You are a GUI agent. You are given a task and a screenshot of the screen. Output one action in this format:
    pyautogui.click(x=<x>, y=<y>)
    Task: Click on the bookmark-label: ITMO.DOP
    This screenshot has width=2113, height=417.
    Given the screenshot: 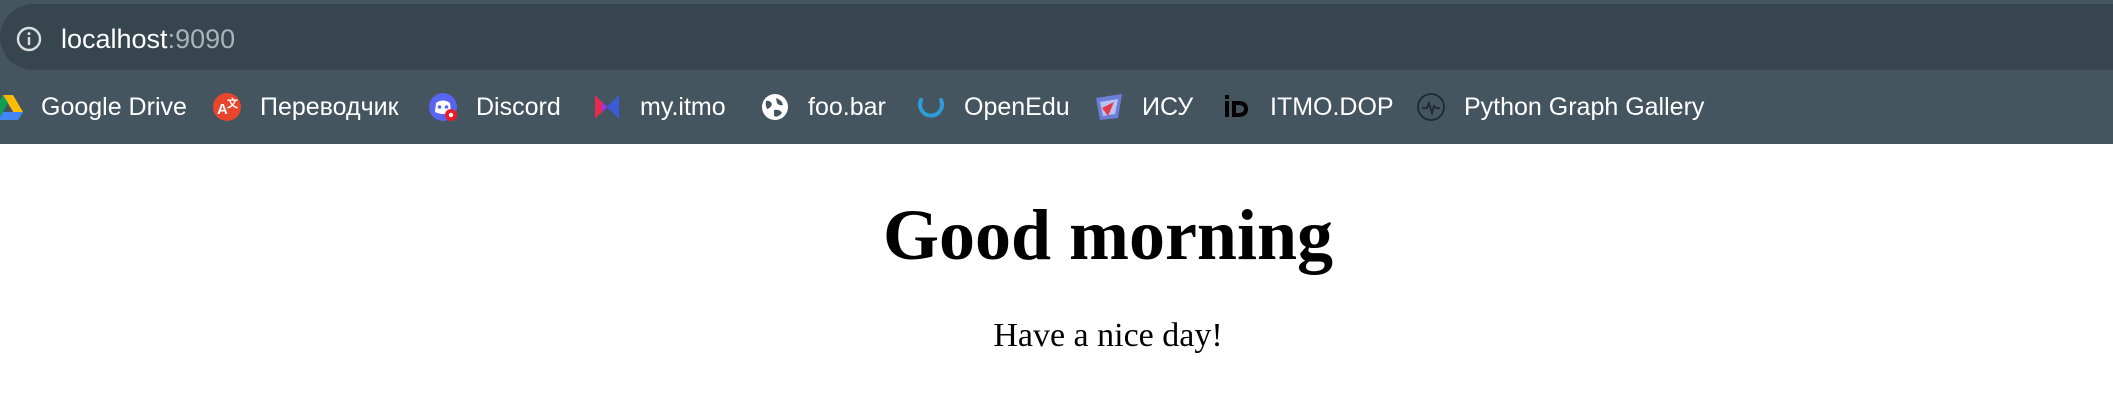 What is the action you would take?
    pyautogui.click(x=1332, y=106)
    